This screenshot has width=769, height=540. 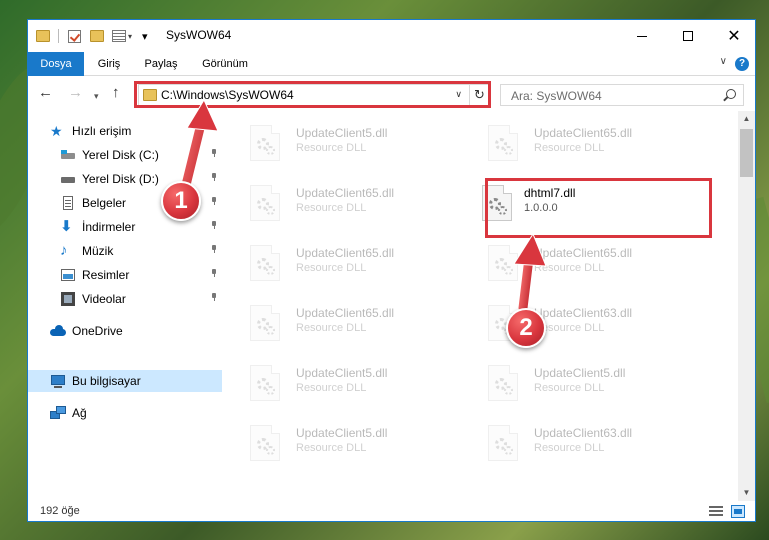 I want to click on maximize-icon, so click(x=688, y=36).